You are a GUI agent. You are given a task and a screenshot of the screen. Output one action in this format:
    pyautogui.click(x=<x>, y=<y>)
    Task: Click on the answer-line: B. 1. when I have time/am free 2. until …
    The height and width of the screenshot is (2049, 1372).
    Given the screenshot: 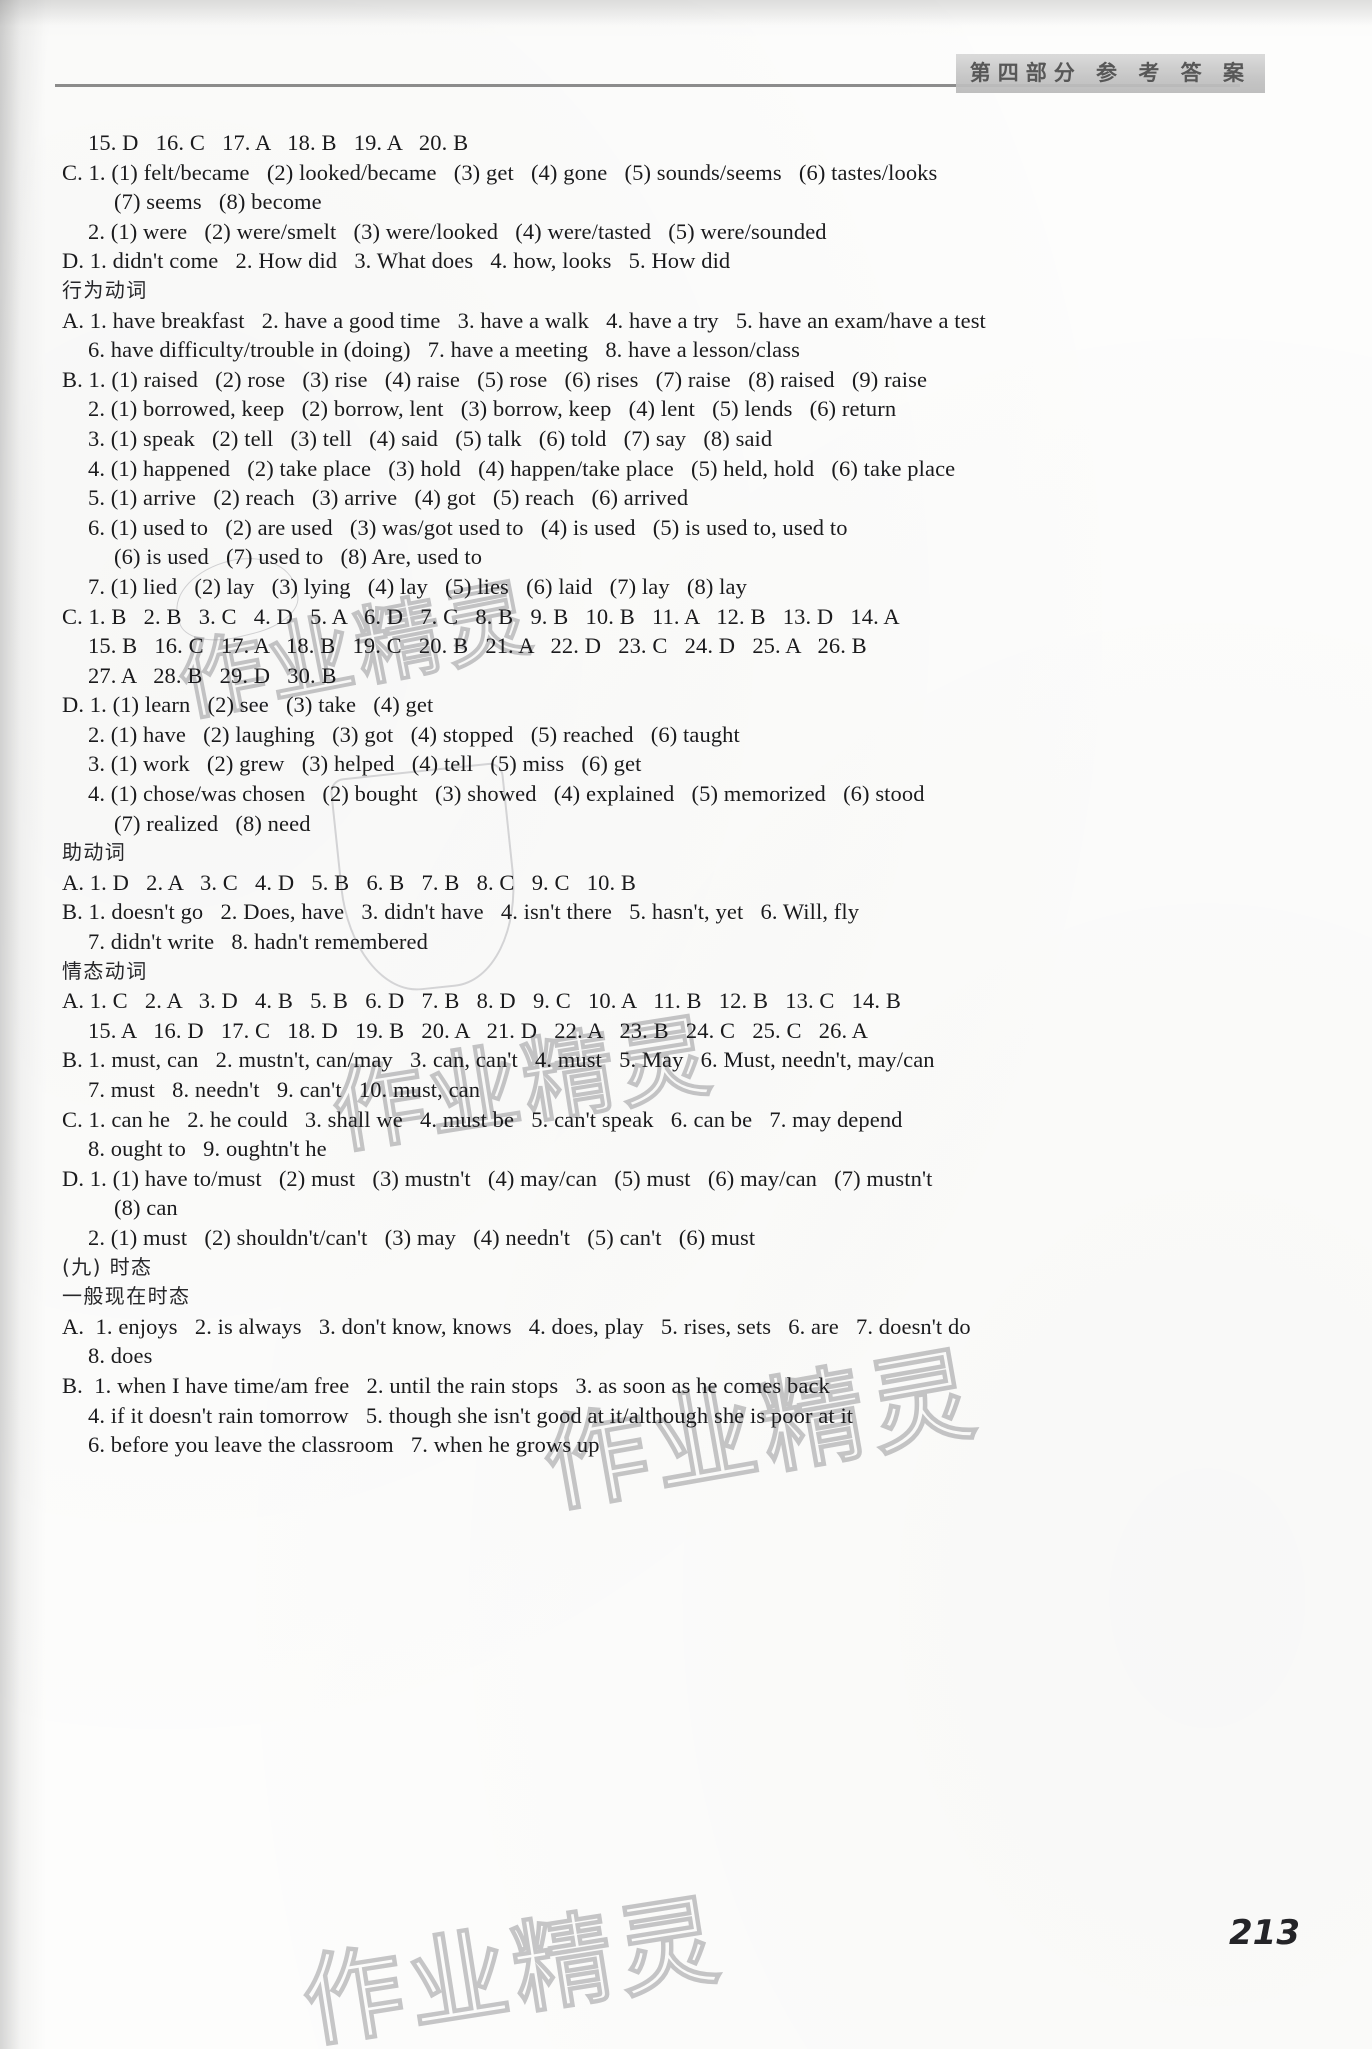 What is the action you would take?
    pyautogui.click(x=446, y=1385)
    